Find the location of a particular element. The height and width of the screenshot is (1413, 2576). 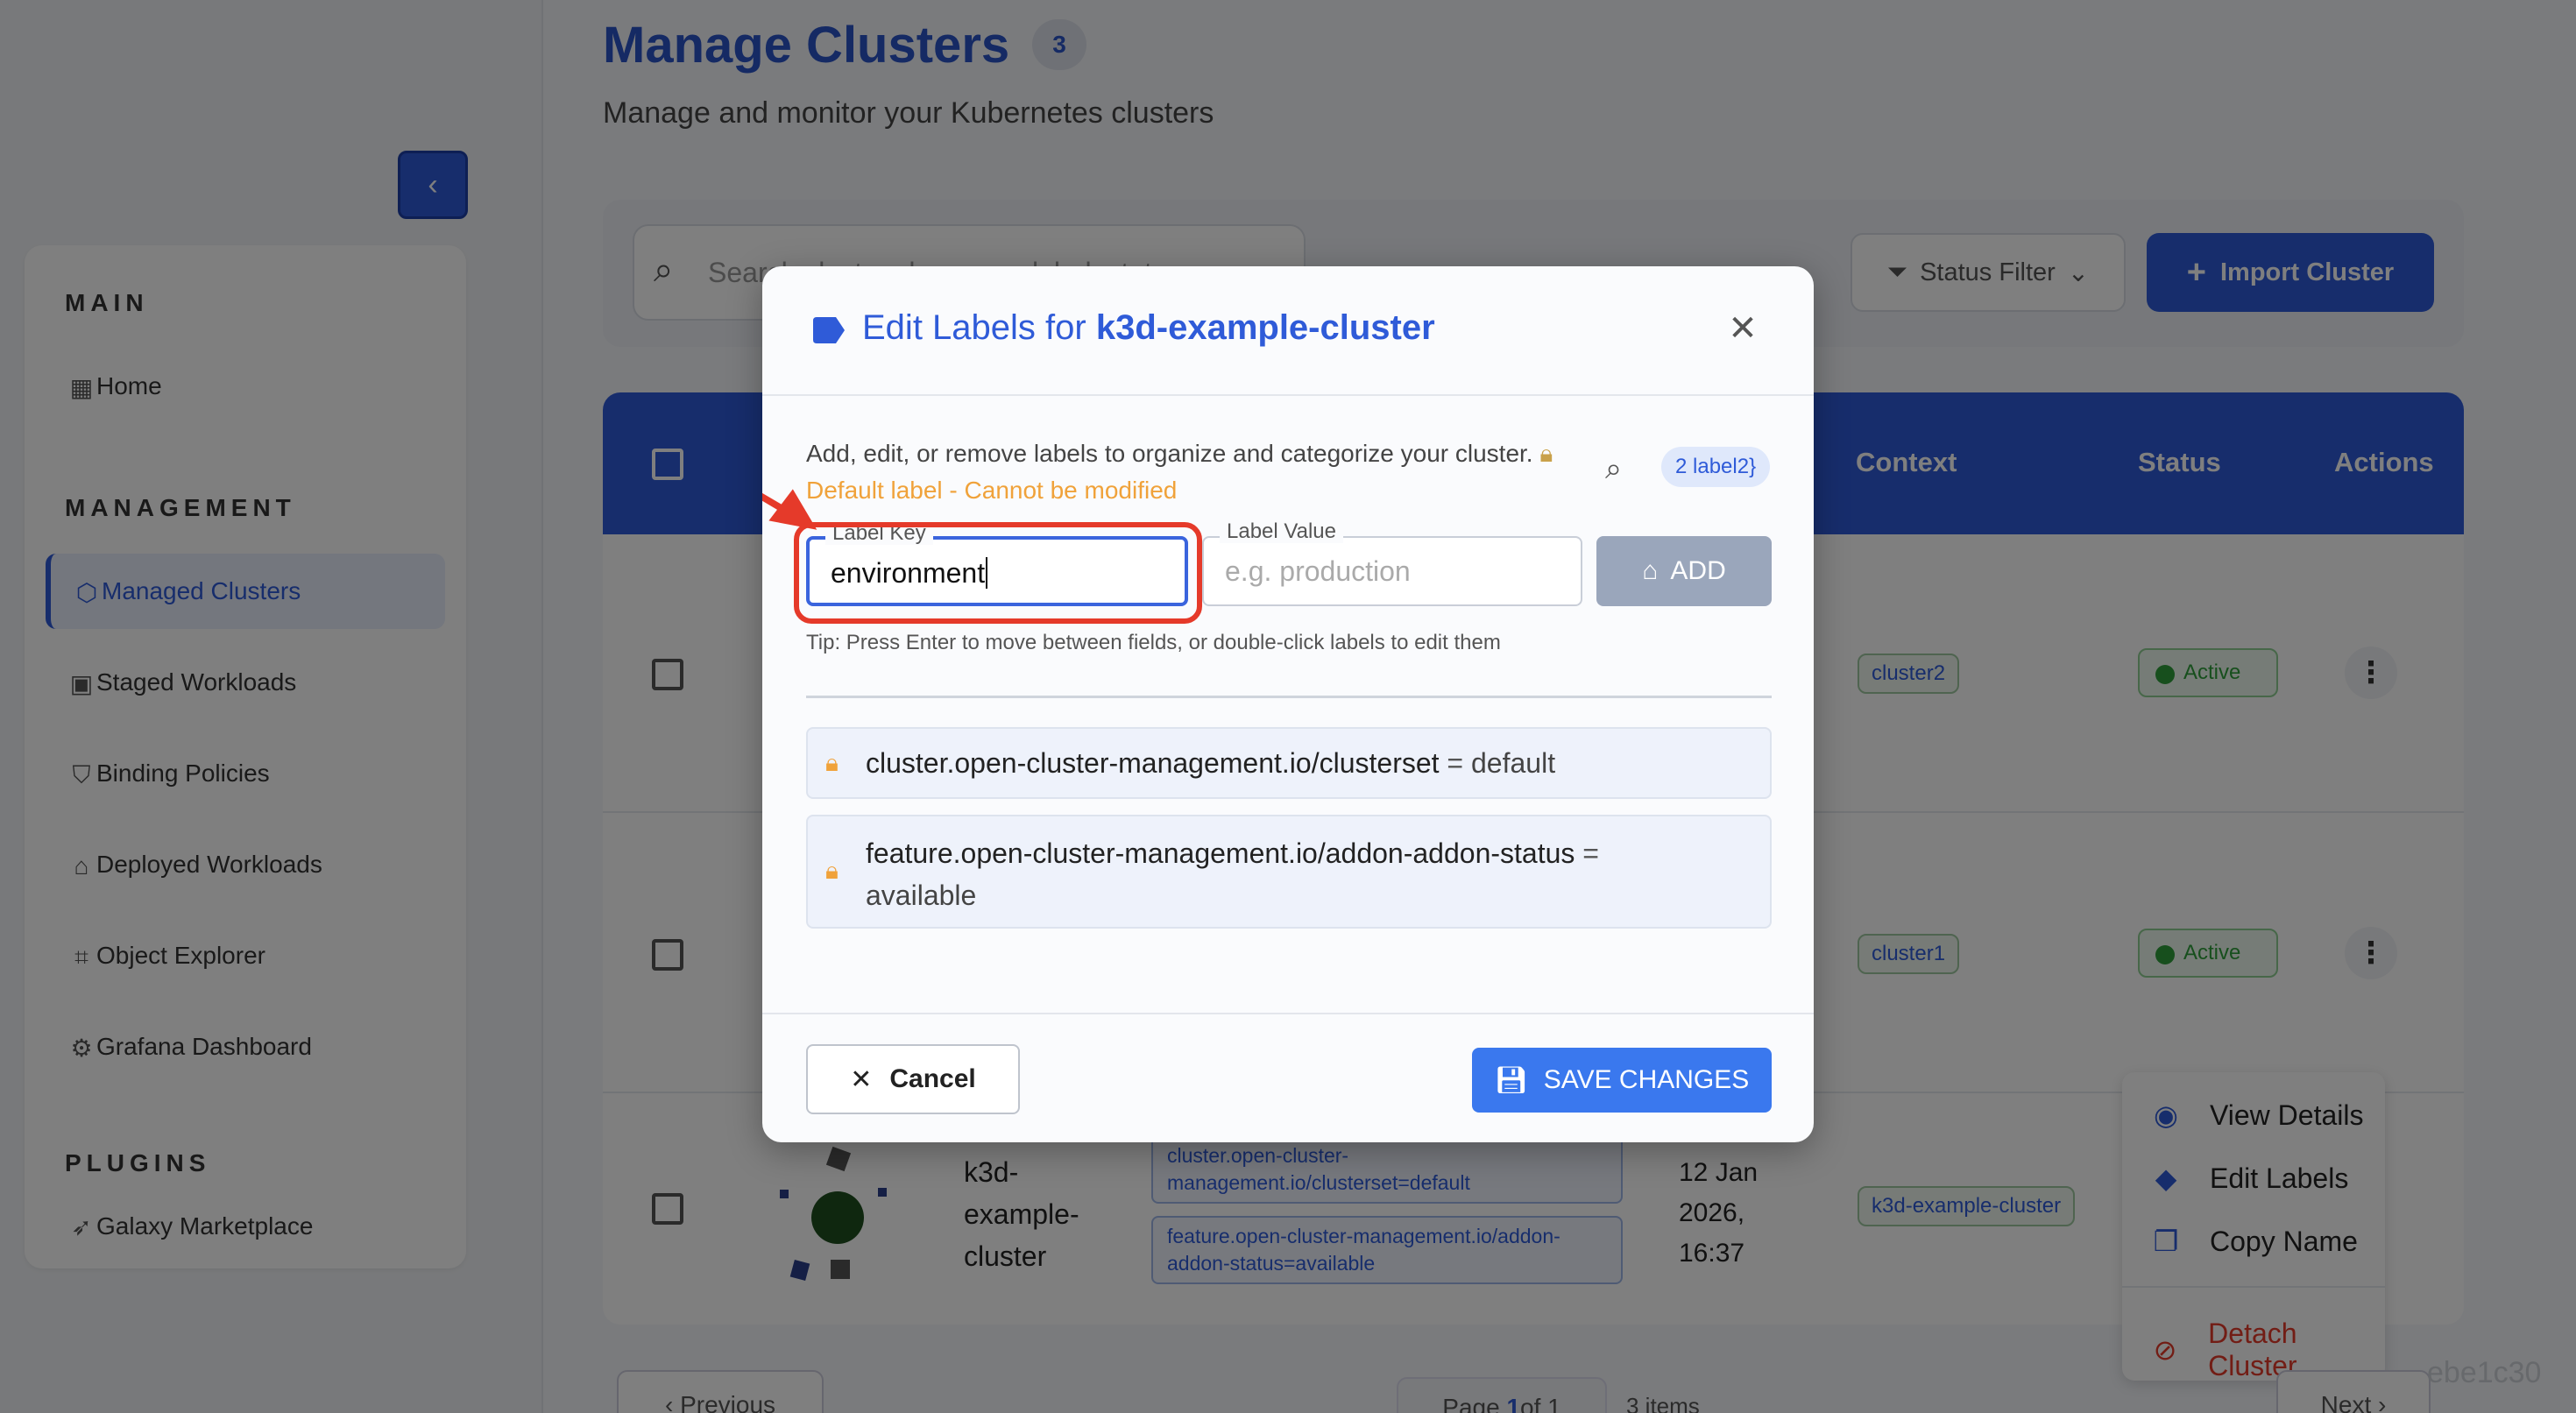

save-icon: 💾︎ is located at coordinates (1511, 1080).